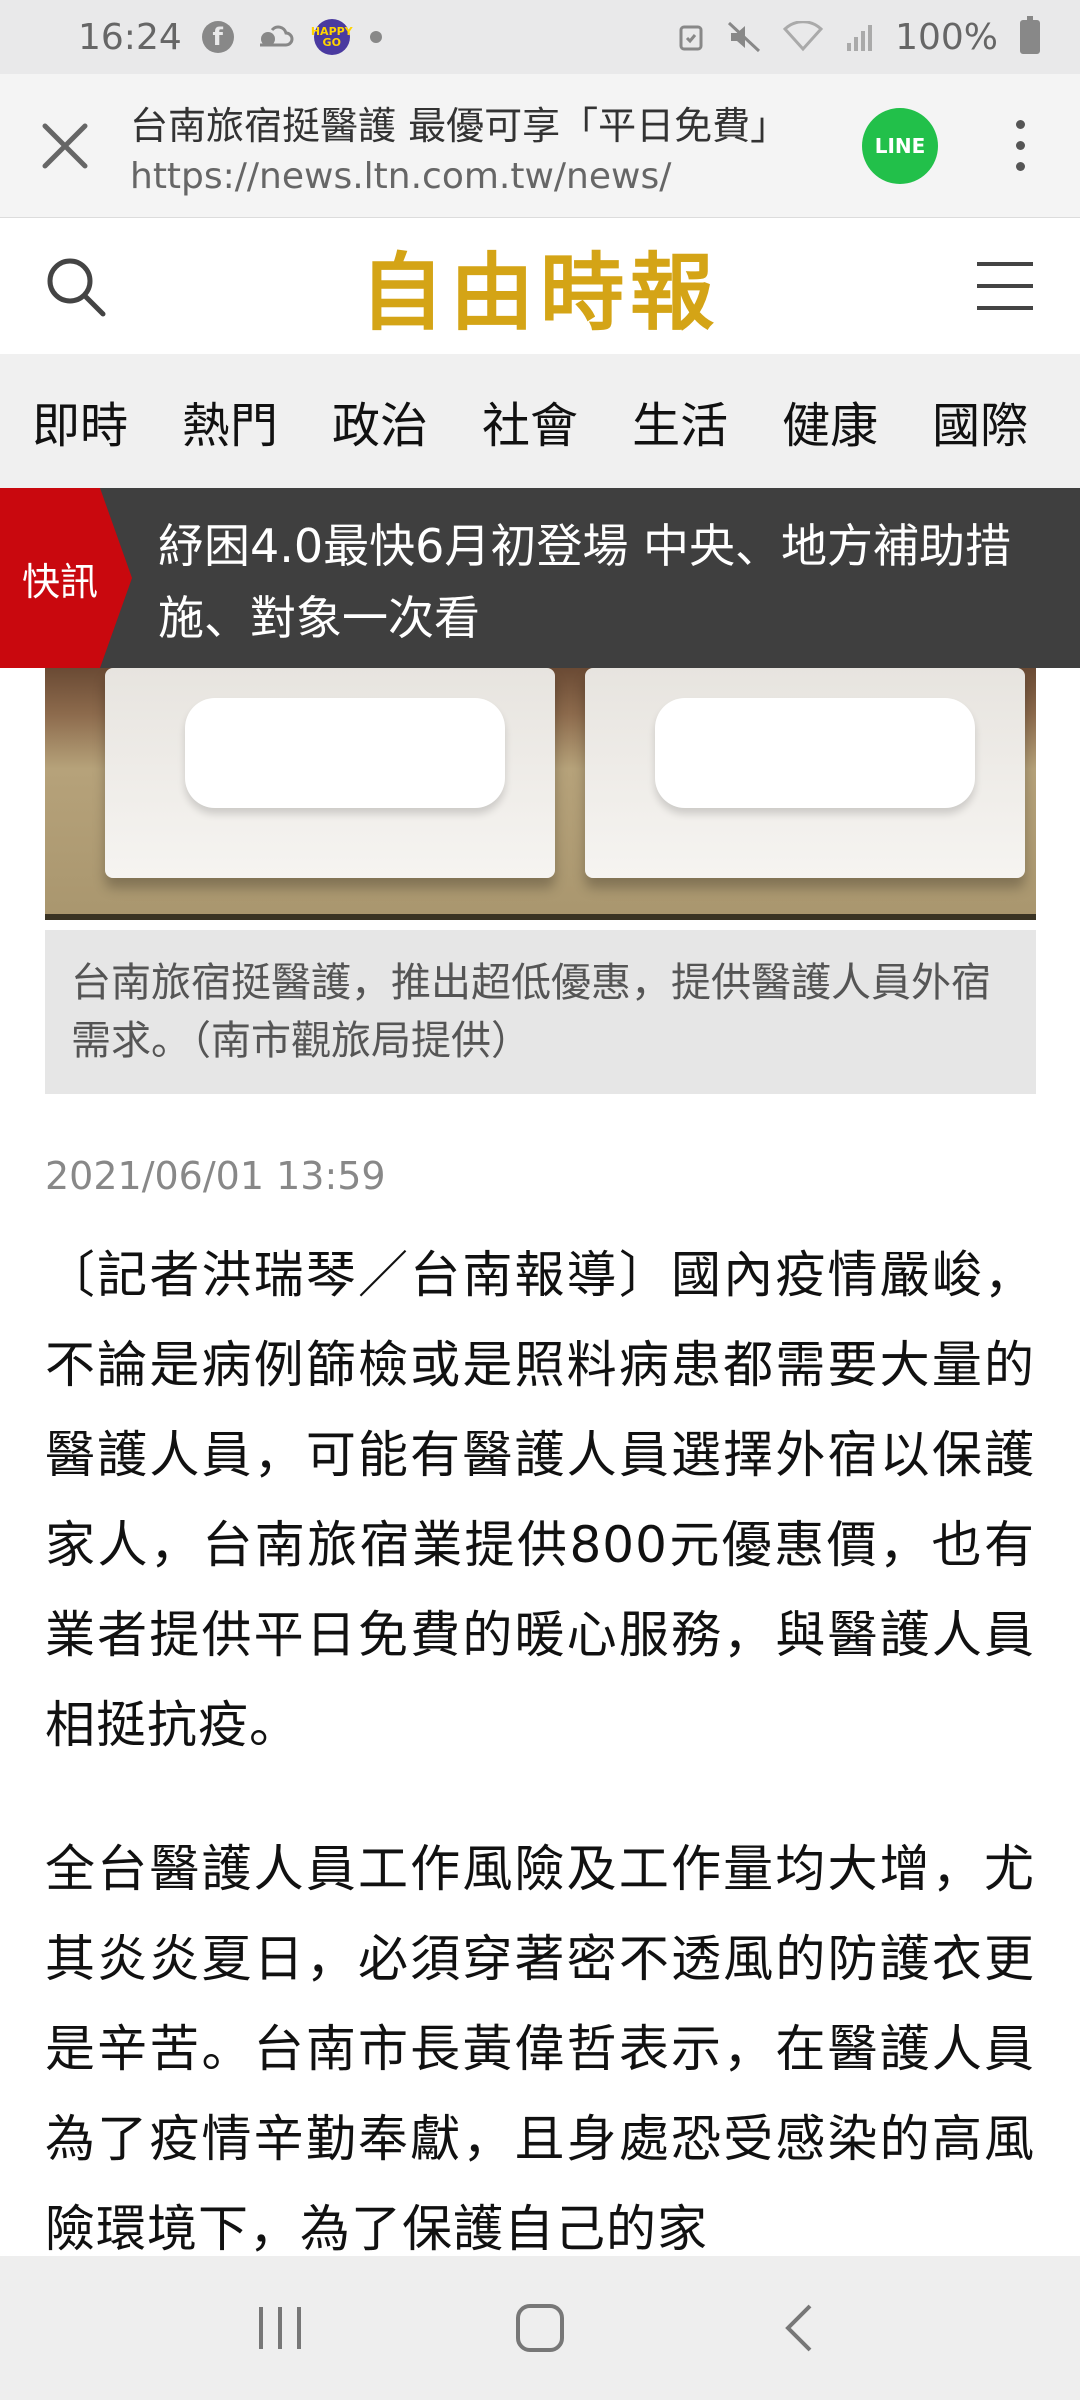 This screenshot has width=1080, height=2400. Describe the element at coordinates (540, 1012) in the screenshot. I see `image-caption: 台南旅宿挺醫護，推出超低優惠，提供醫護人員外宿需求。（南市觀旅局提供）` at that location.